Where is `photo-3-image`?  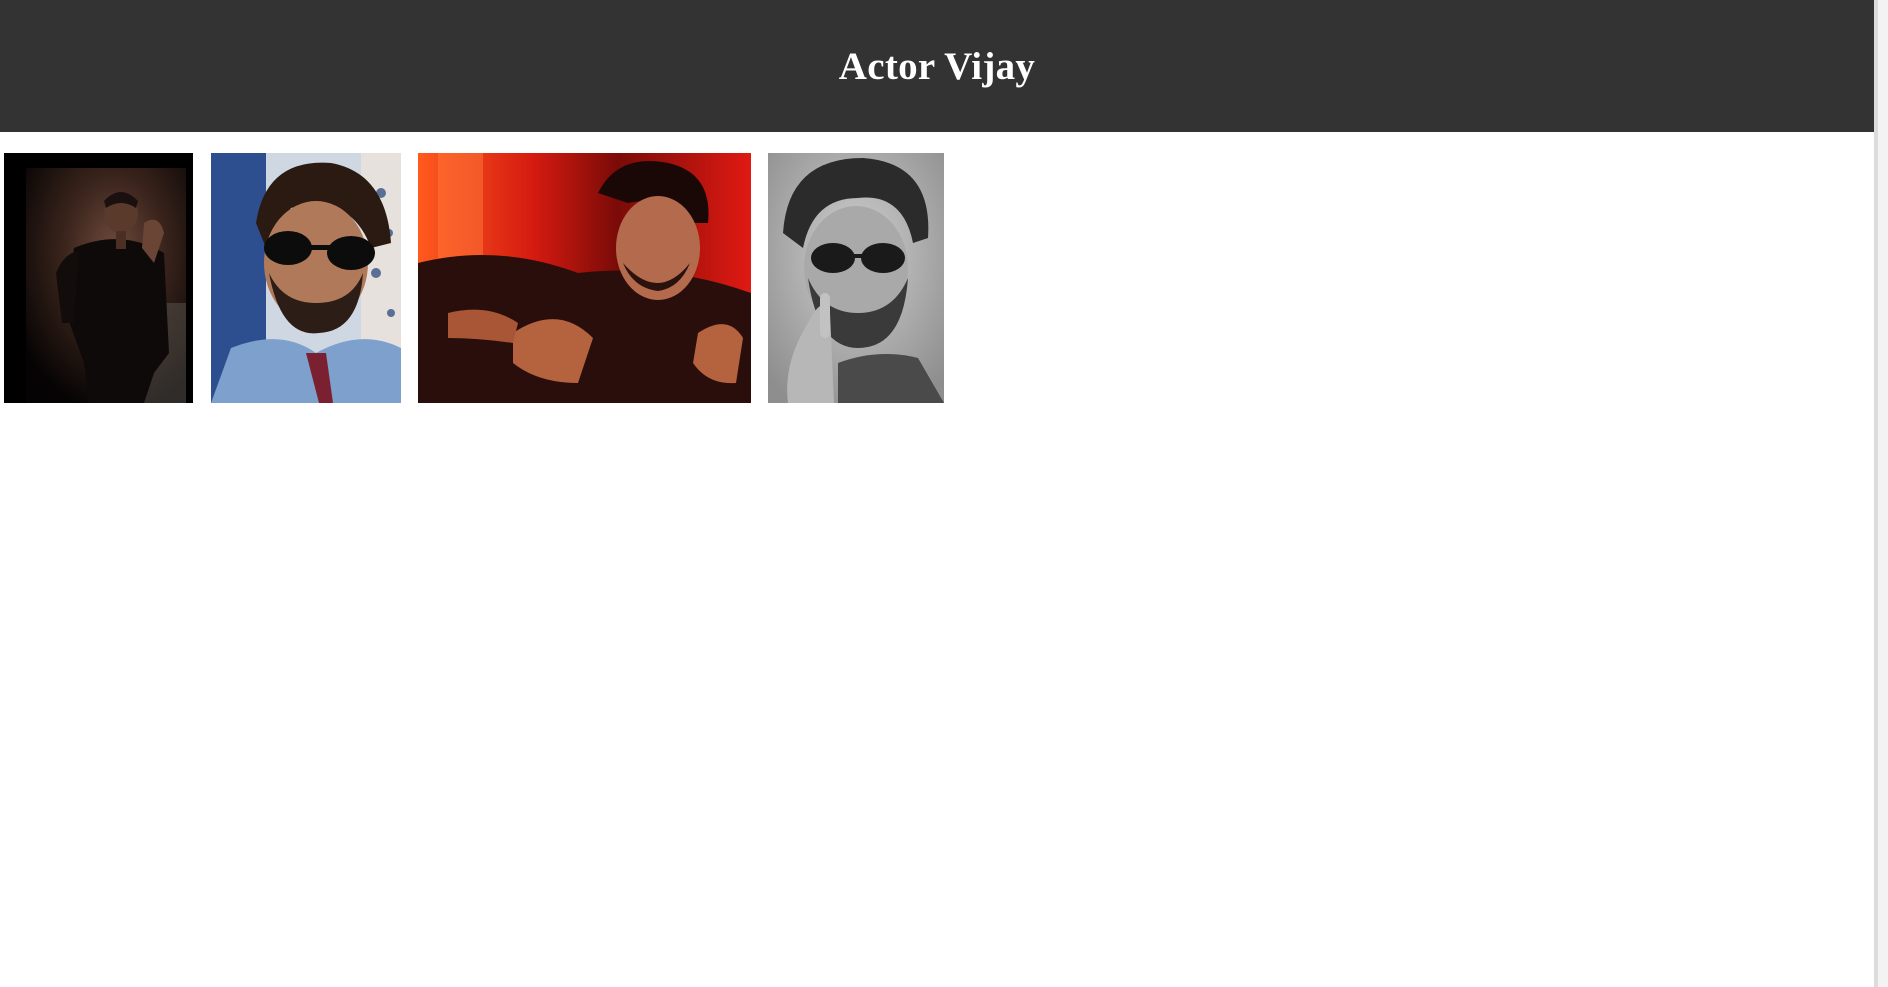
photo-3-image is located at coordinates (584, 278).